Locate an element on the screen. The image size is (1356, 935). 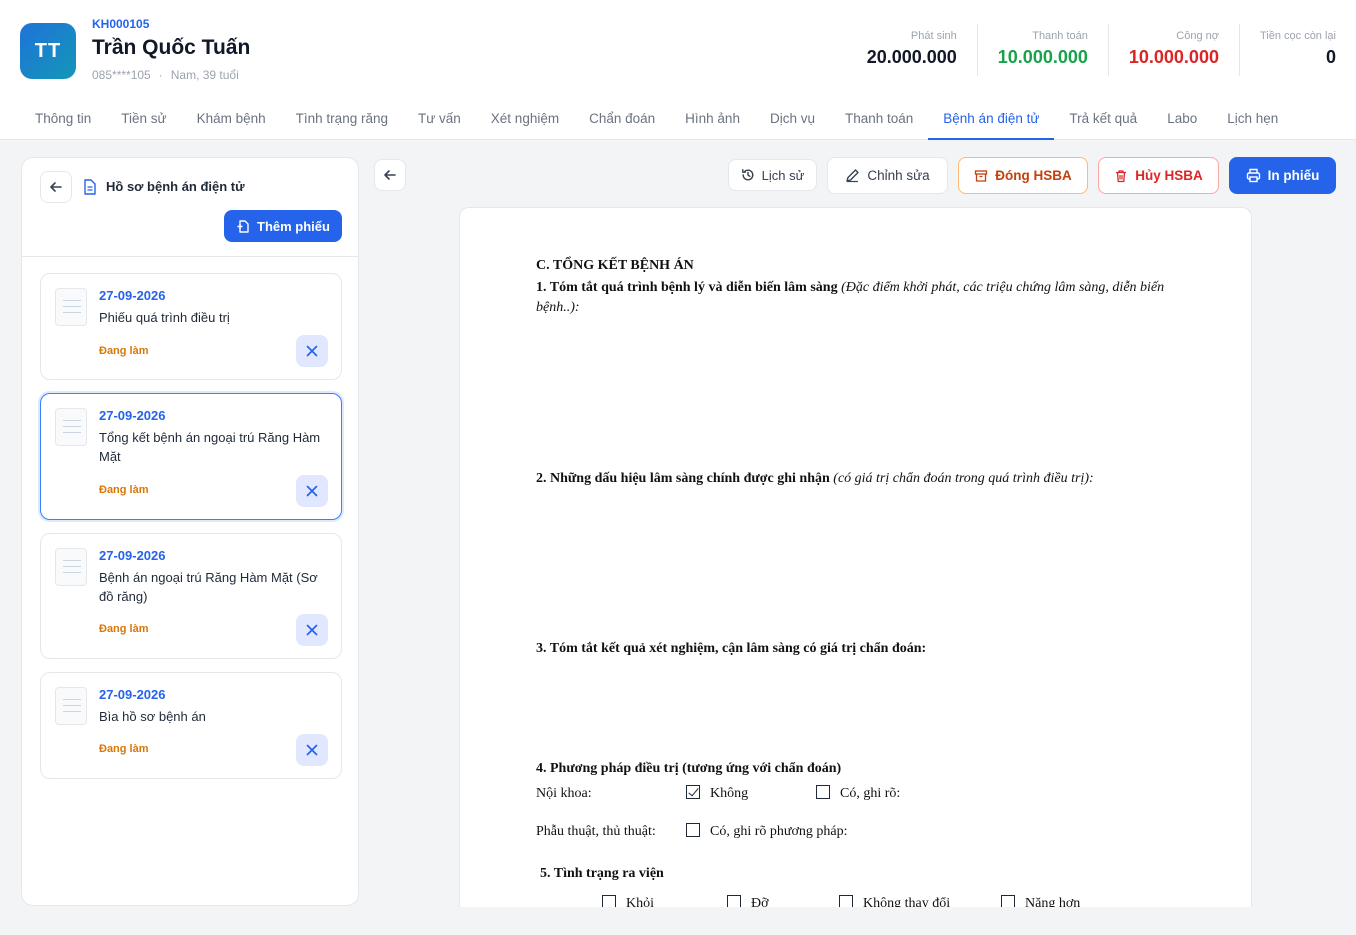
divider is located at coordinates (190, 256).